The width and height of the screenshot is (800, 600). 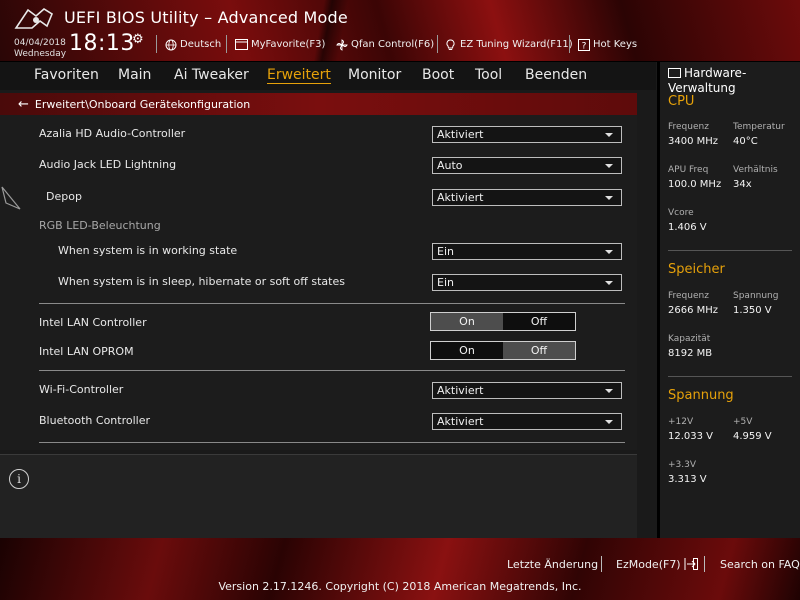 I want to click on wifi-dropdown: Aktiviert, so click(x=527, y=390).